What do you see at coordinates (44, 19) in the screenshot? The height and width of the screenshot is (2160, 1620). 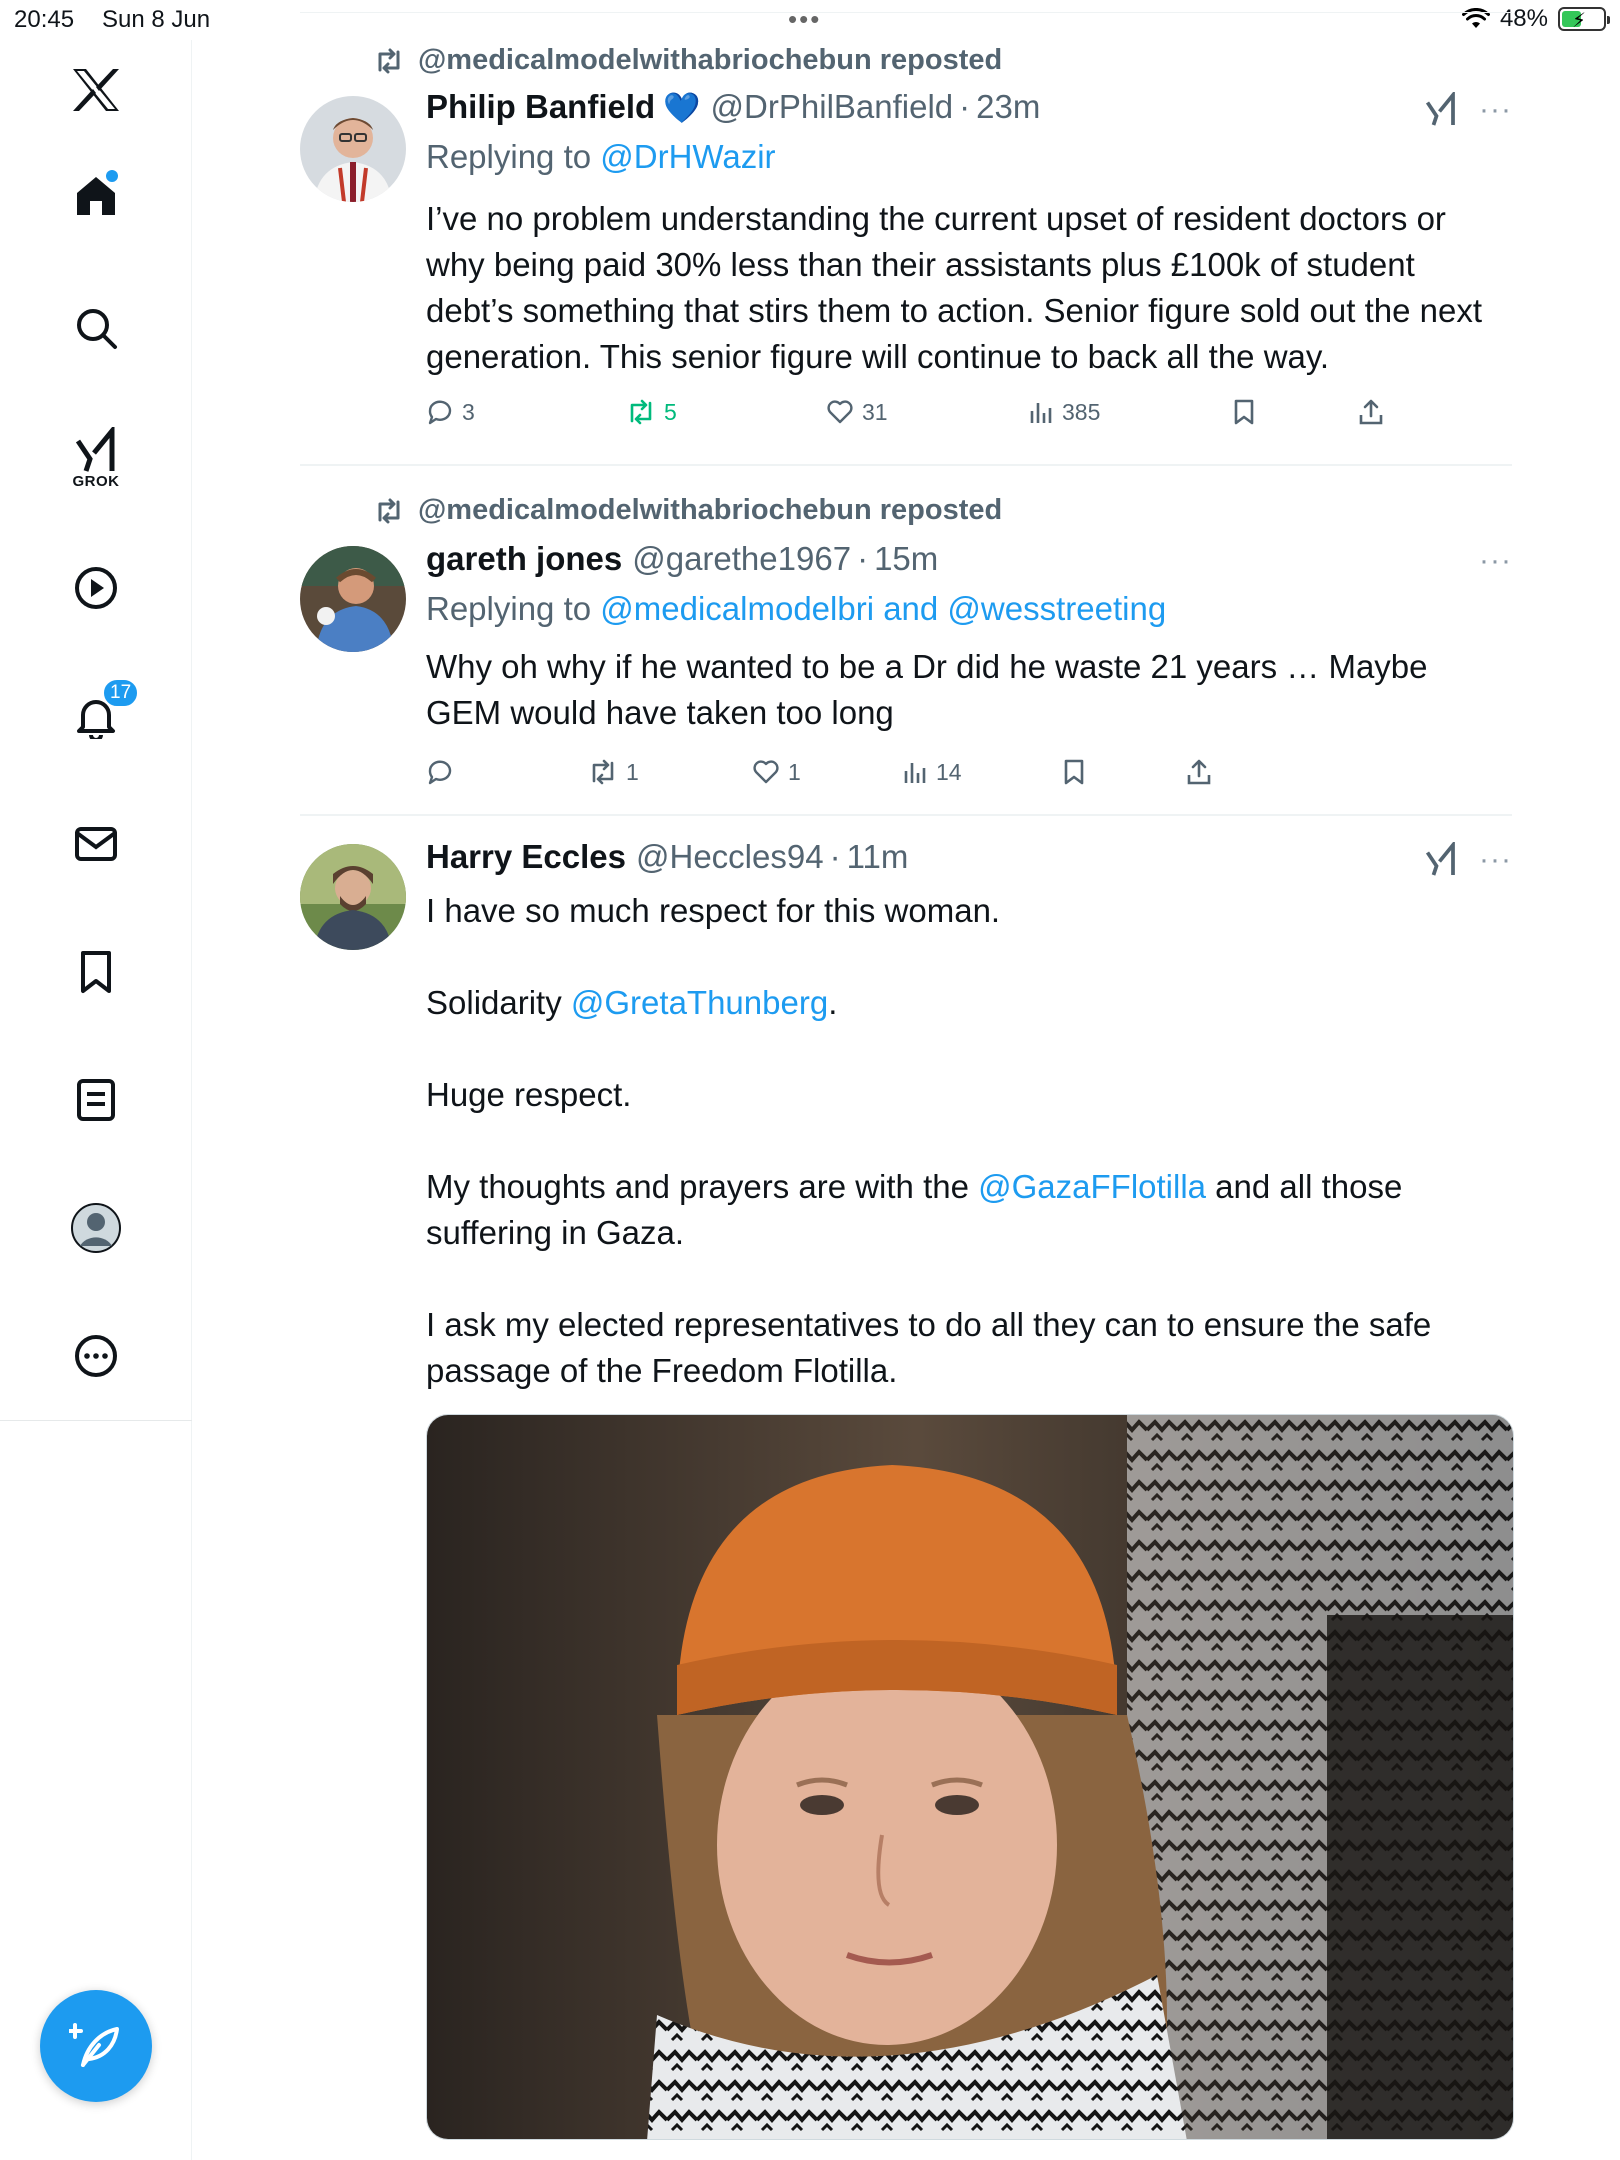 I see `status-time: 20:45` at bounding box center [44, 19].